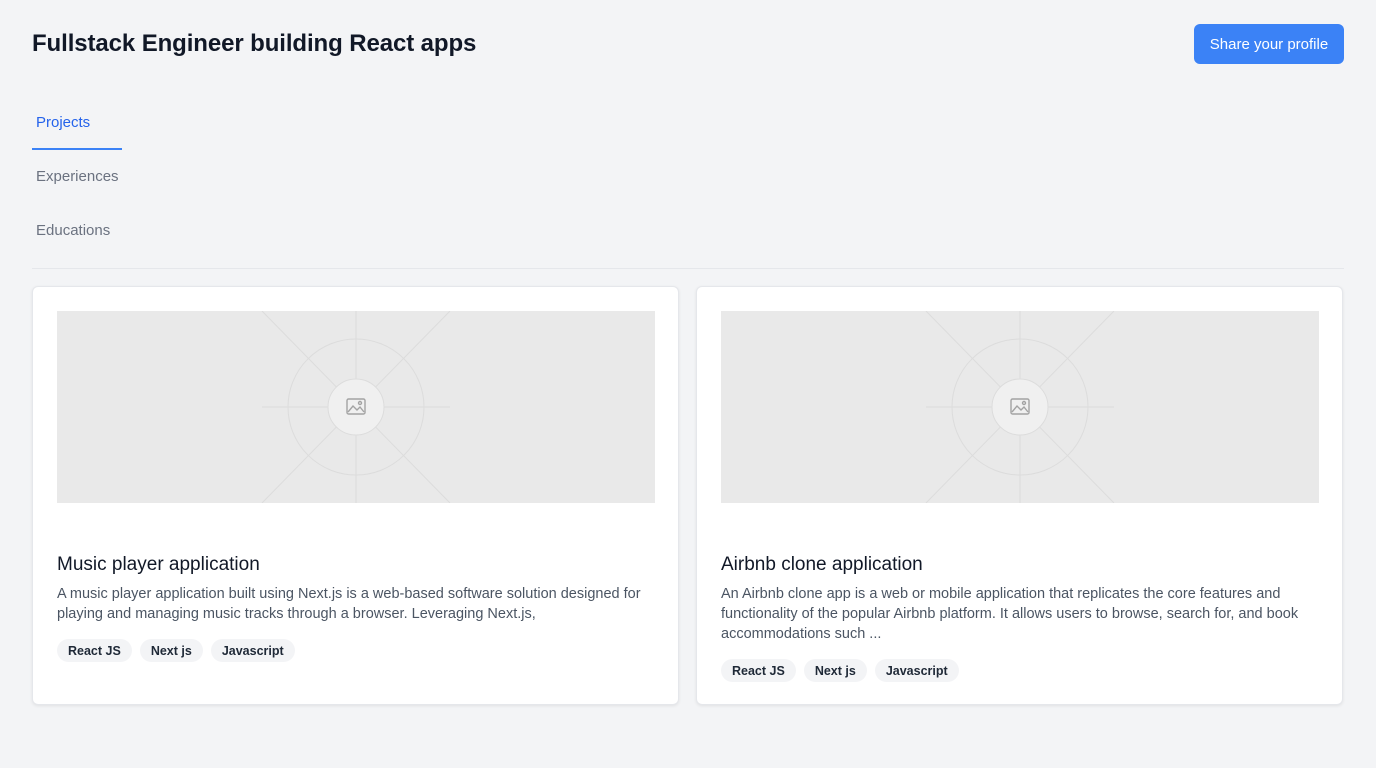  What do you see at coordinates (254, 43) in the screenshot?
I see `page-title: Fullstack Engineer building React apps` at bounding box center [254, 43].